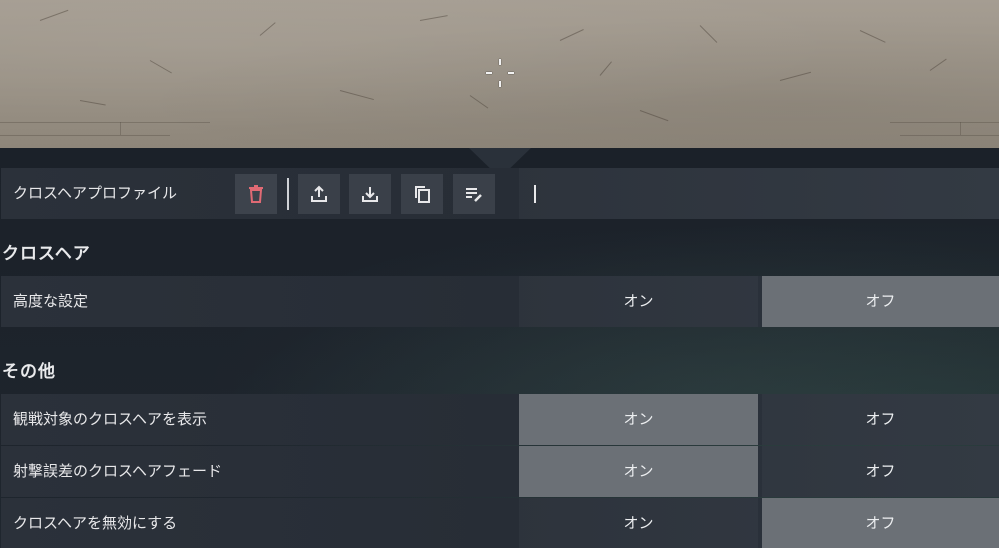 The width and height of the screenshot is (999, 548). I want to click on toggle-off-advanced: オフ, so click(880, 301).